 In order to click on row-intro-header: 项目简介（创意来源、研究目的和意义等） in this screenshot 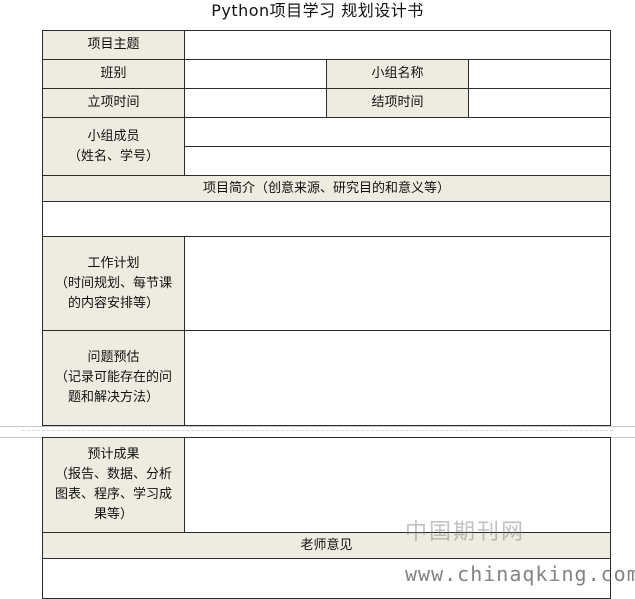, I will do `click(326, 188)`.